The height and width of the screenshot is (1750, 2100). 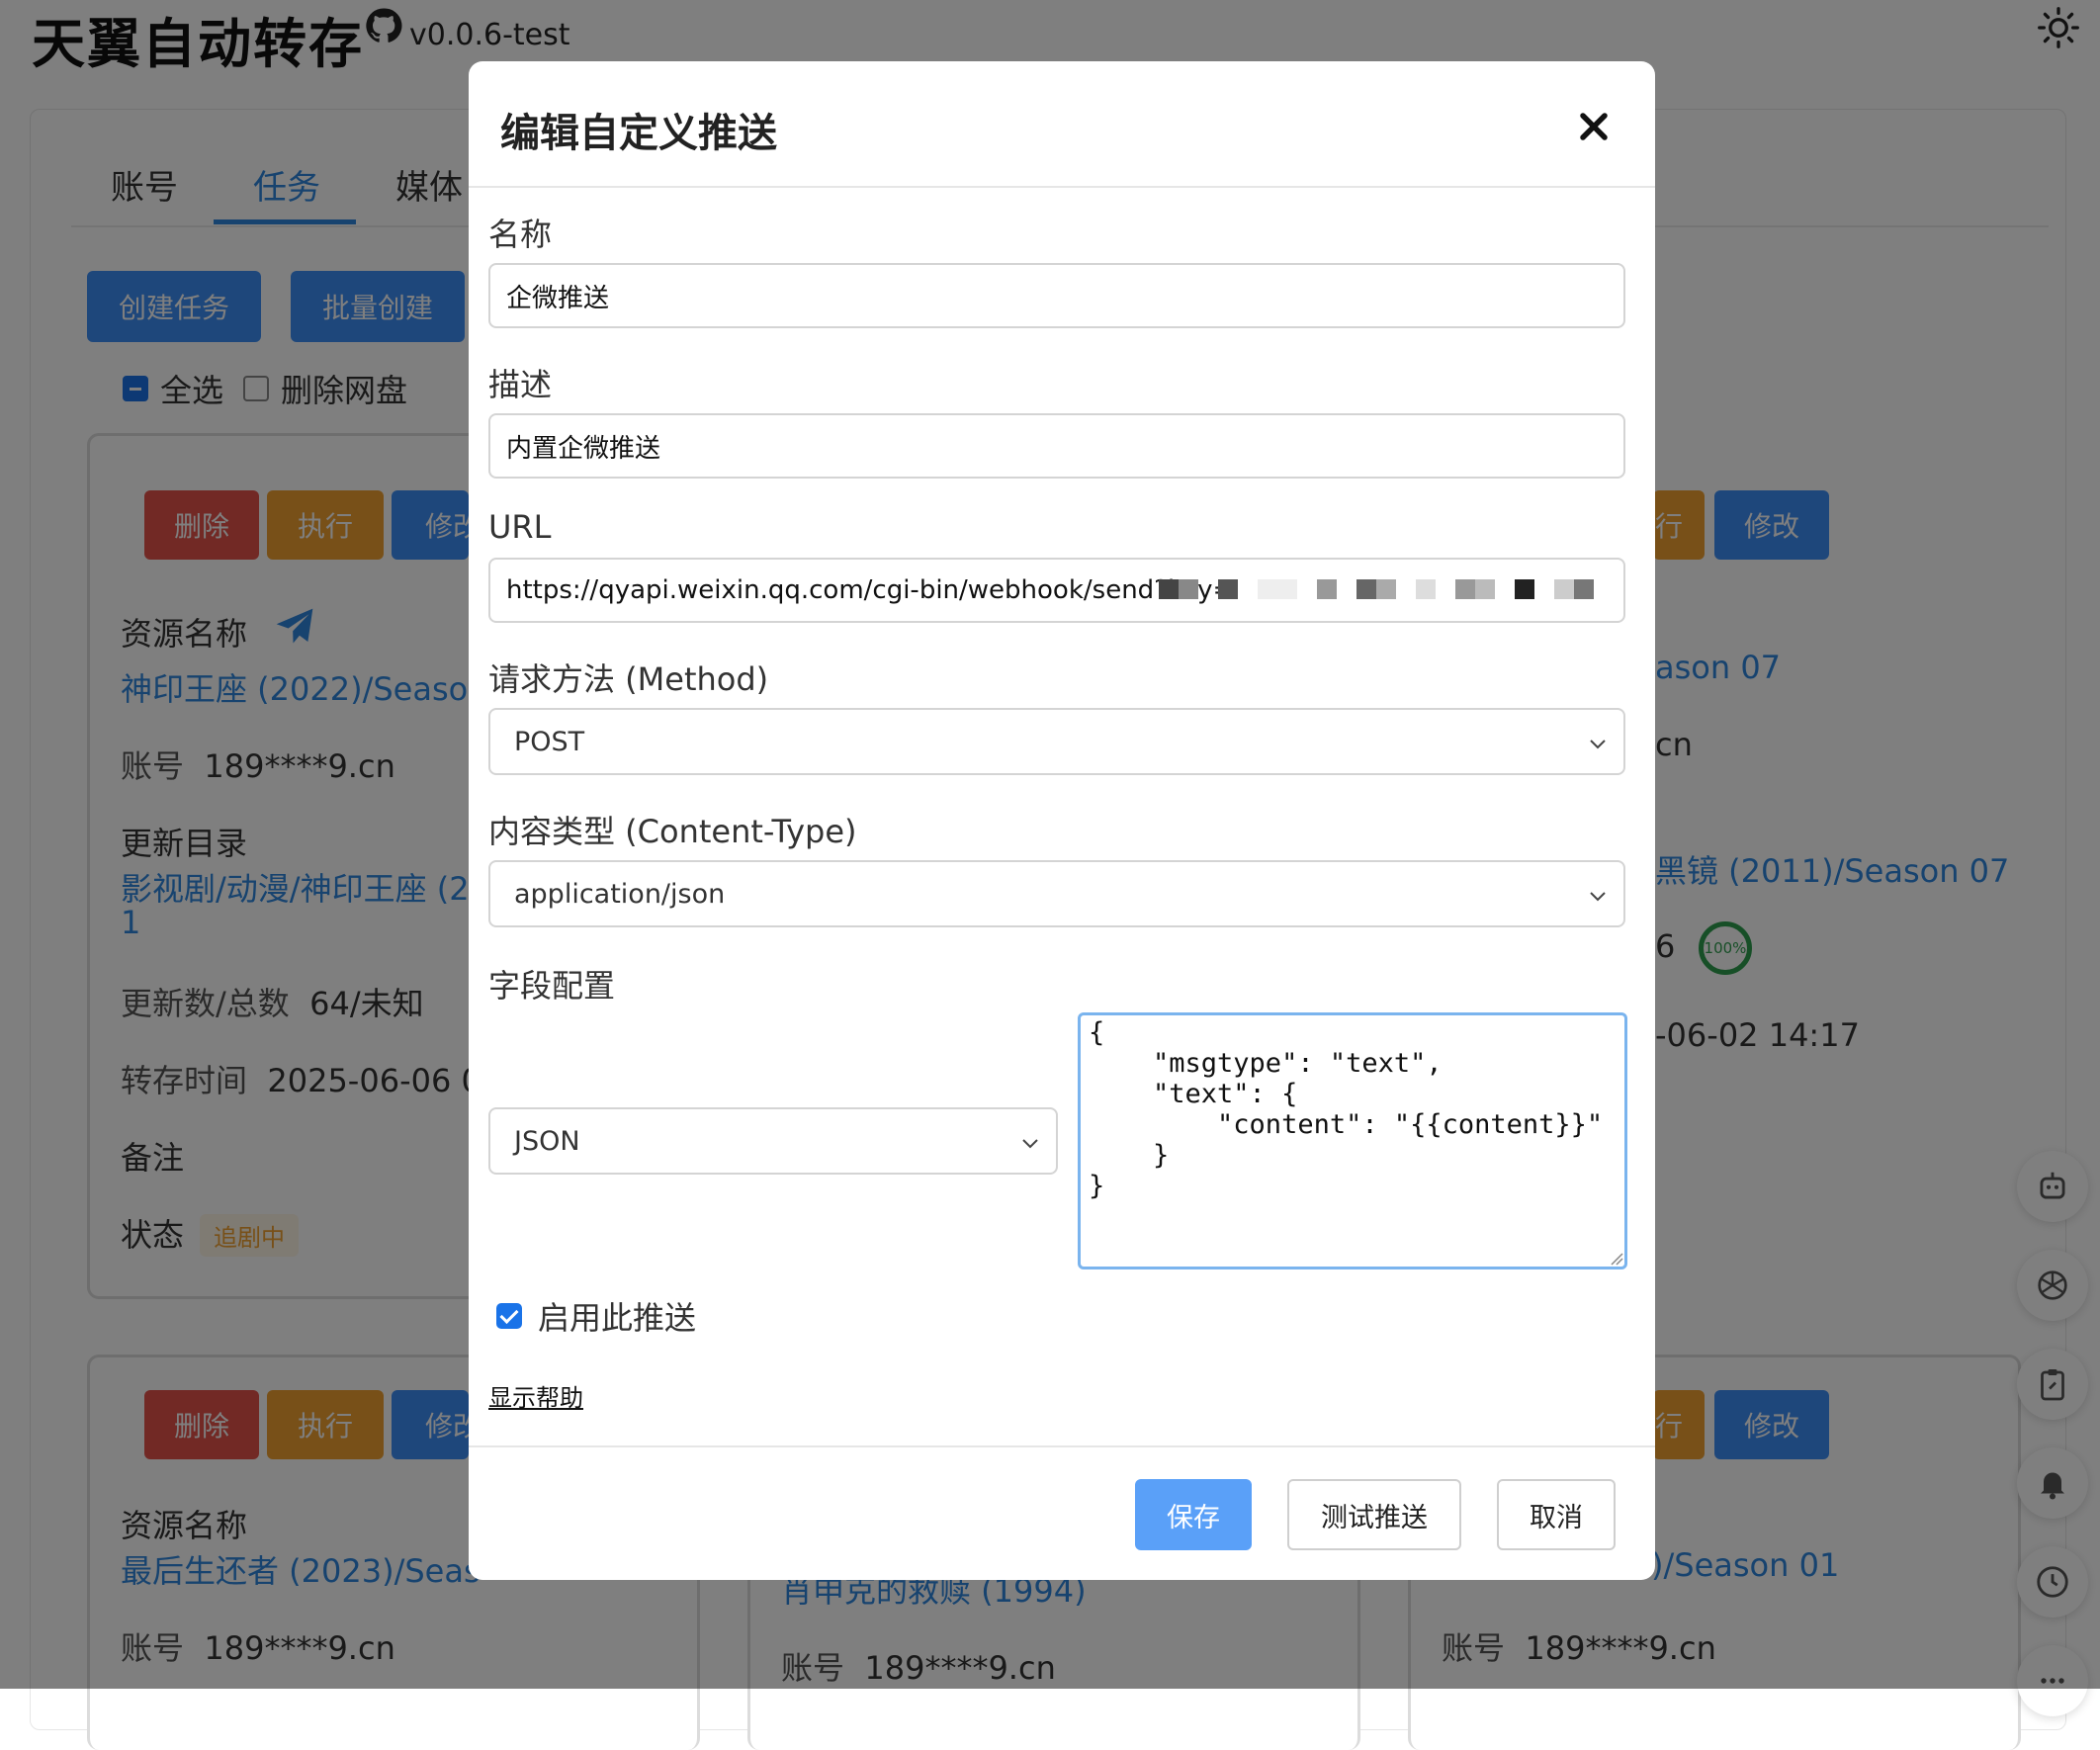 I want to click on method-label: 请求方法 (Method), so click(x=628, y=679).